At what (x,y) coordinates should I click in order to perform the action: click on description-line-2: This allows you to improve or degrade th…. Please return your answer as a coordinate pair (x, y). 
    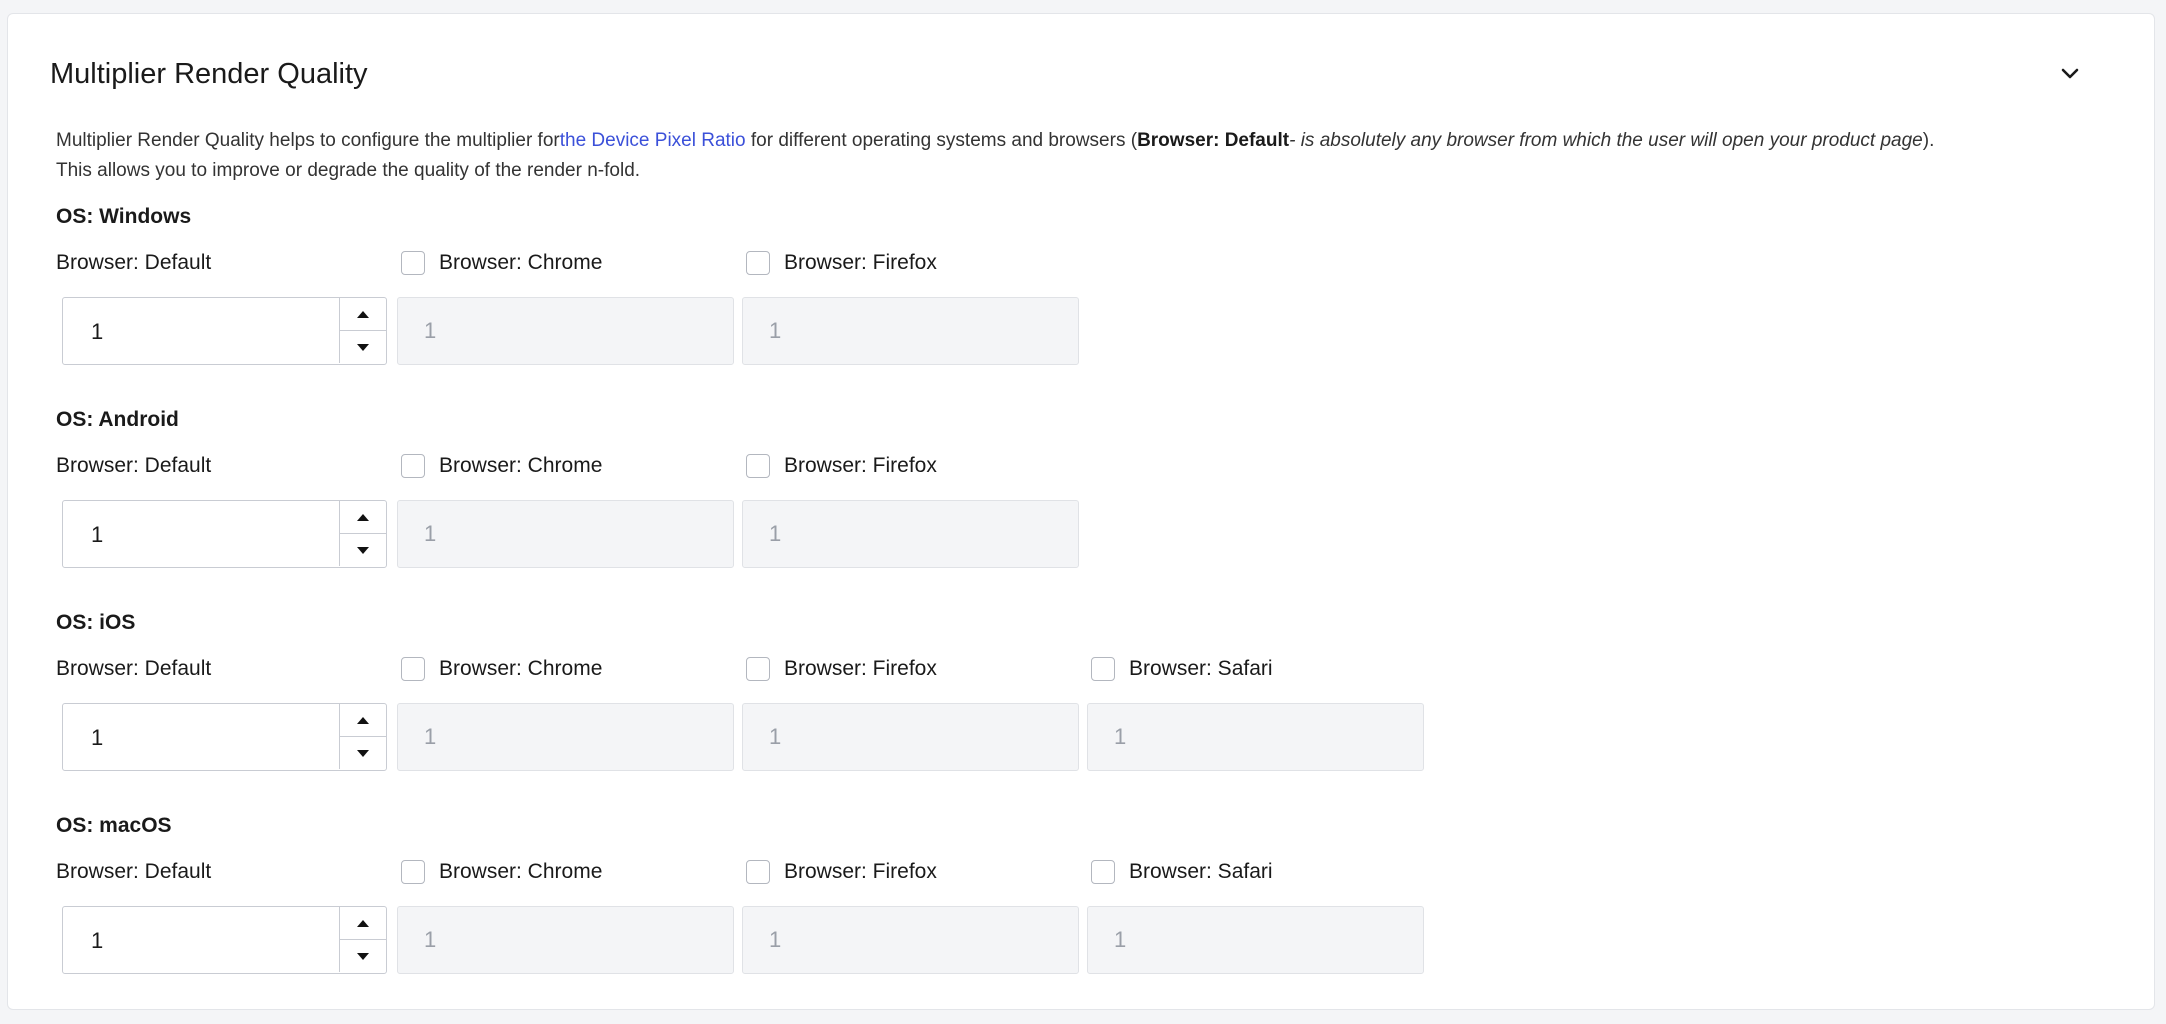
    Looking at the image, I should click on (348, 170).